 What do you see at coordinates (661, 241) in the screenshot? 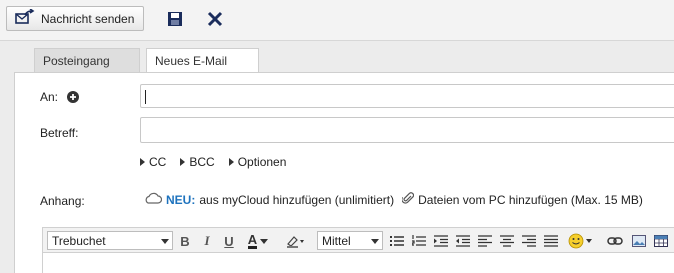
I see `table-icon` at bounding box center [661, 241].